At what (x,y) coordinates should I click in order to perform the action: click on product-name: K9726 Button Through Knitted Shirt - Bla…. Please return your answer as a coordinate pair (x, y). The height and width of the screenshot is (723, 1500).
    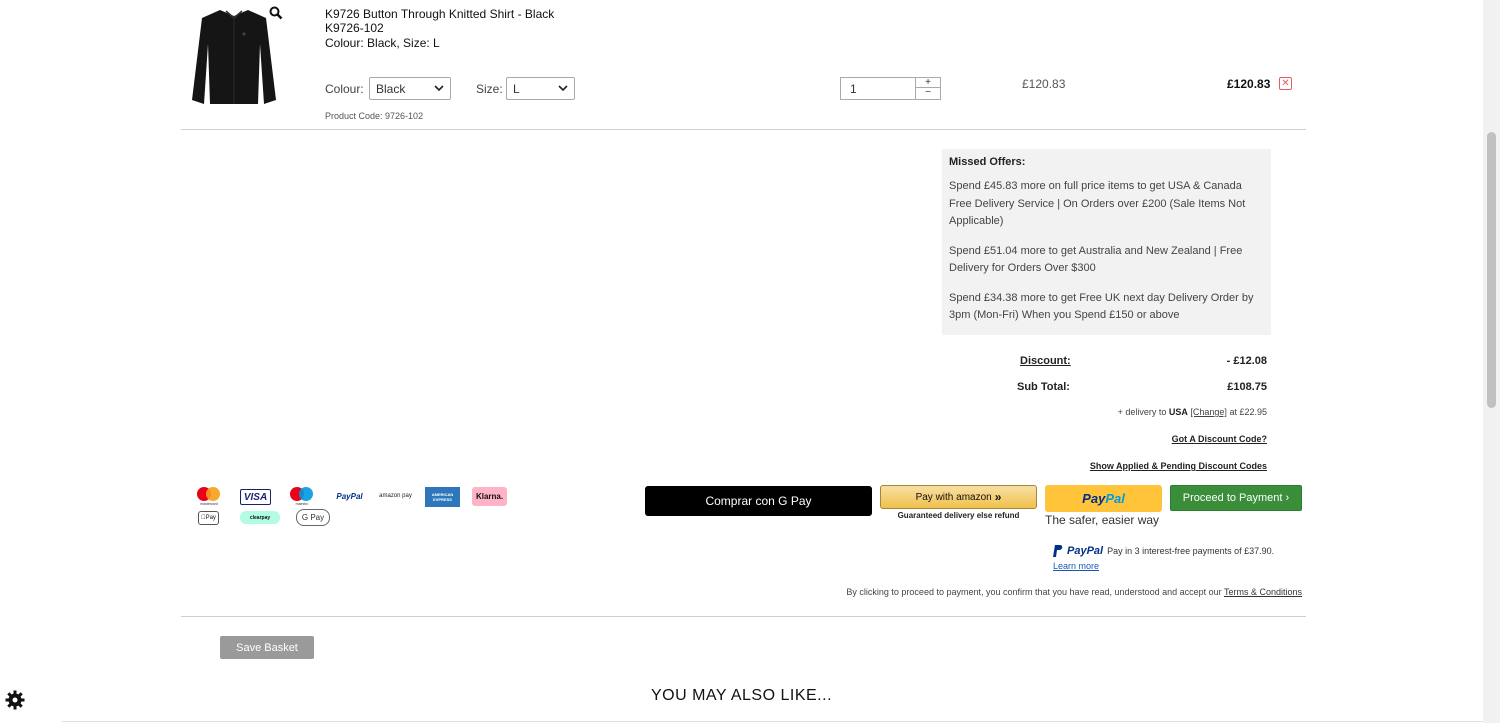
    Looking at the image, I should click on (439, 14).